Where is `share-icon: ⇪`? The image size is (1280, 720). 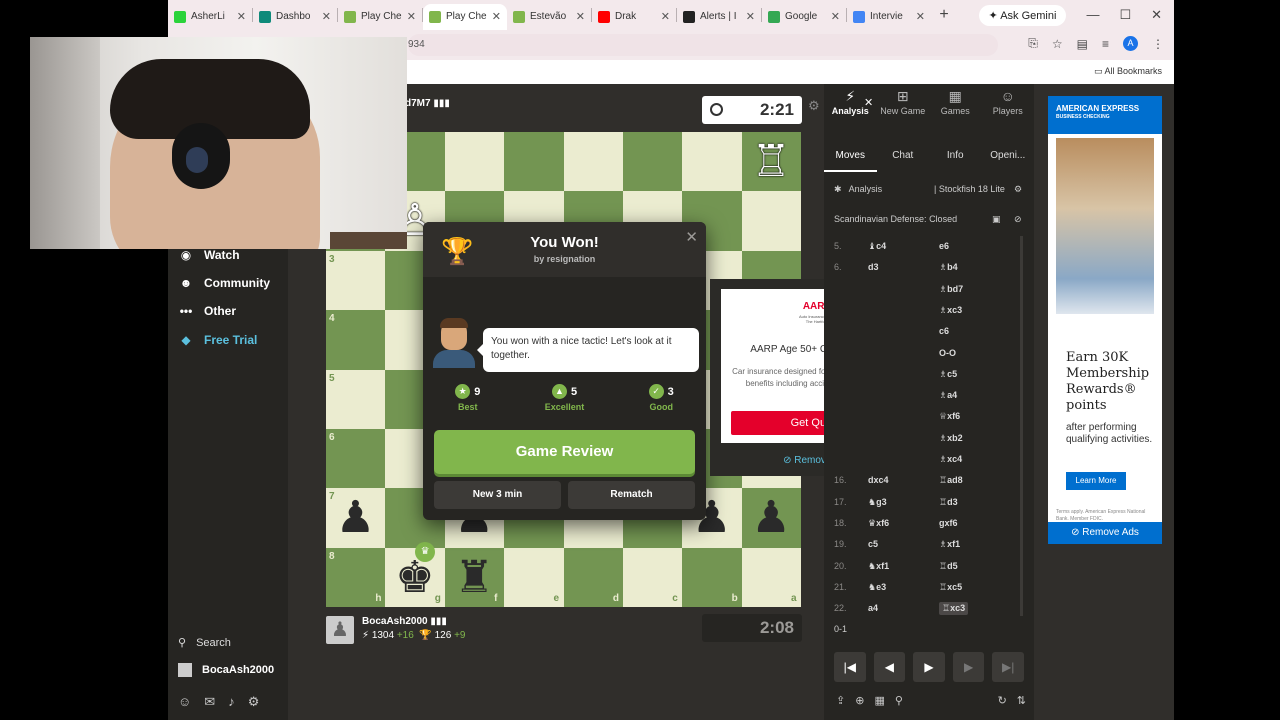 share-icon: ⇪ is located at coordinates (840, 700).